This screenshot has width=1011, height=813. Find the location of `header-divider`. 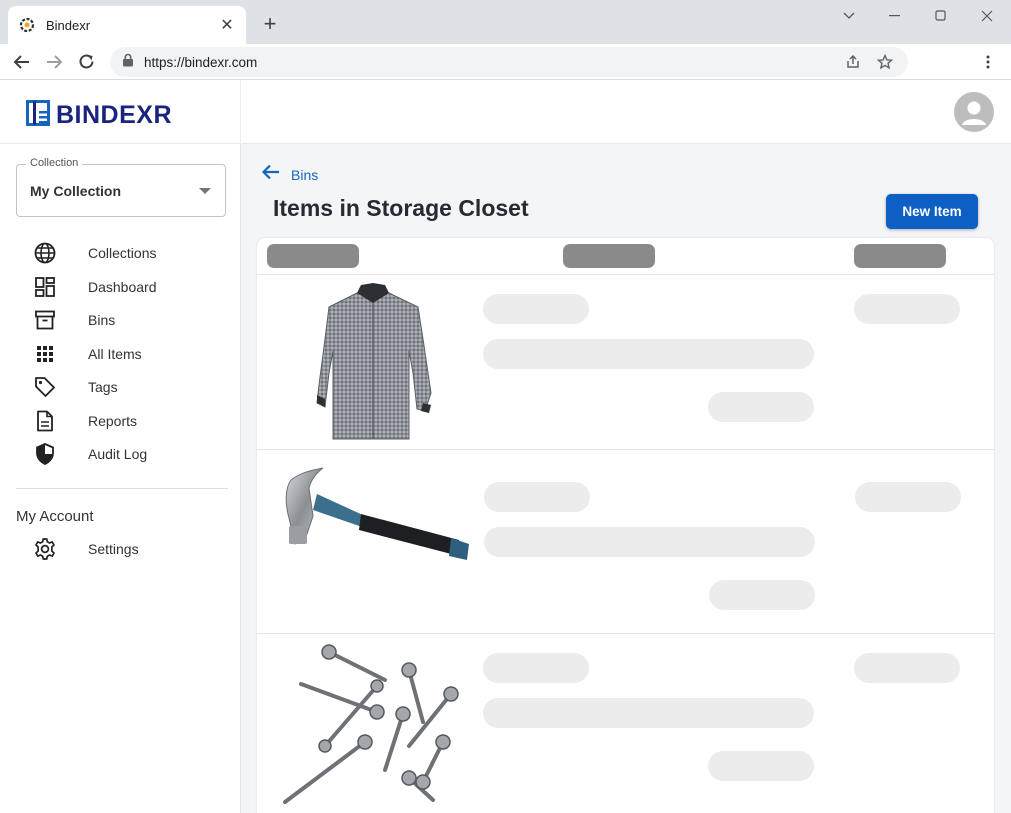

header-divider is located at coordinates (240, 112).